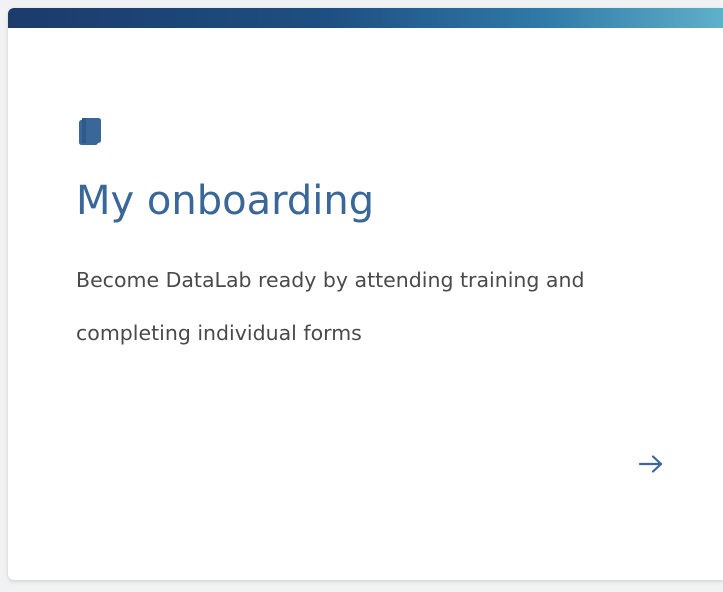  I want to click on arrow-right-icon, so click(651, 465).